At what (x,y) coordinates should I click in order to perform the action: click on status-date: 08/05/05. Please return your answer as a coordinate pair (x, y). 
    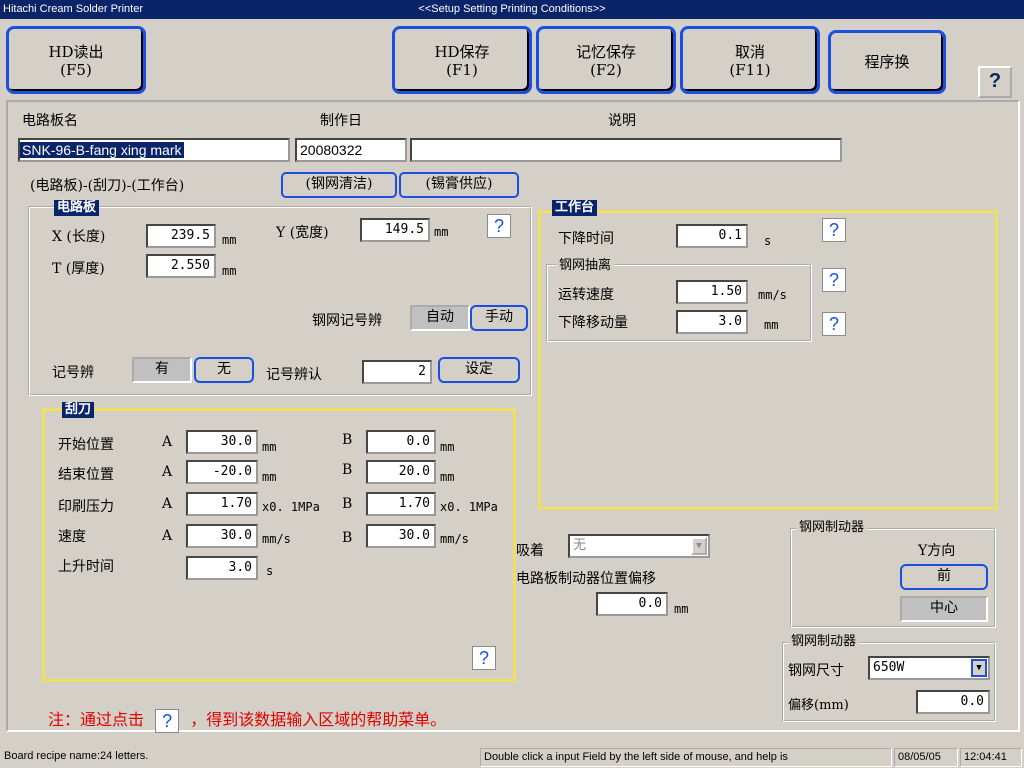
    Looking at the image, I should click on (926, 757).